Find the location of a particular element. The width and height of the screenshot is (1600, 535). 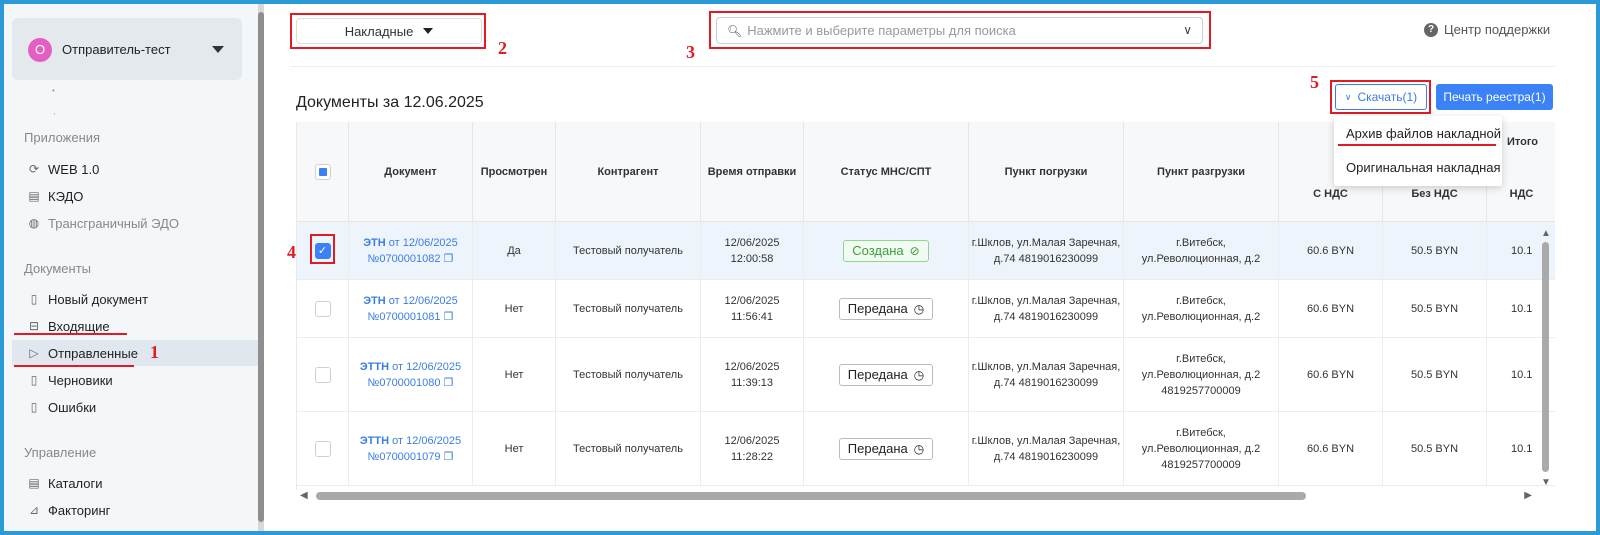

table-vertical-scrollbar: ▲ ▼ is located at coordinates (1546, 358).